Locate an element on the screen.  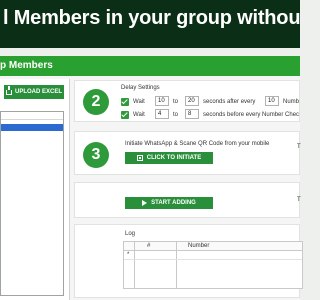
start-adding-label: START ADDING is located at coordinates (173, 203).